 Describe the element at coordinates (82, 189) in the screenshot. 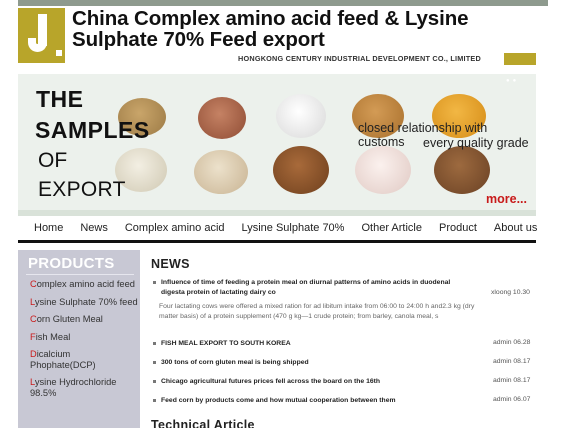

I see `banner-heading-export: EXPORT` at that location.